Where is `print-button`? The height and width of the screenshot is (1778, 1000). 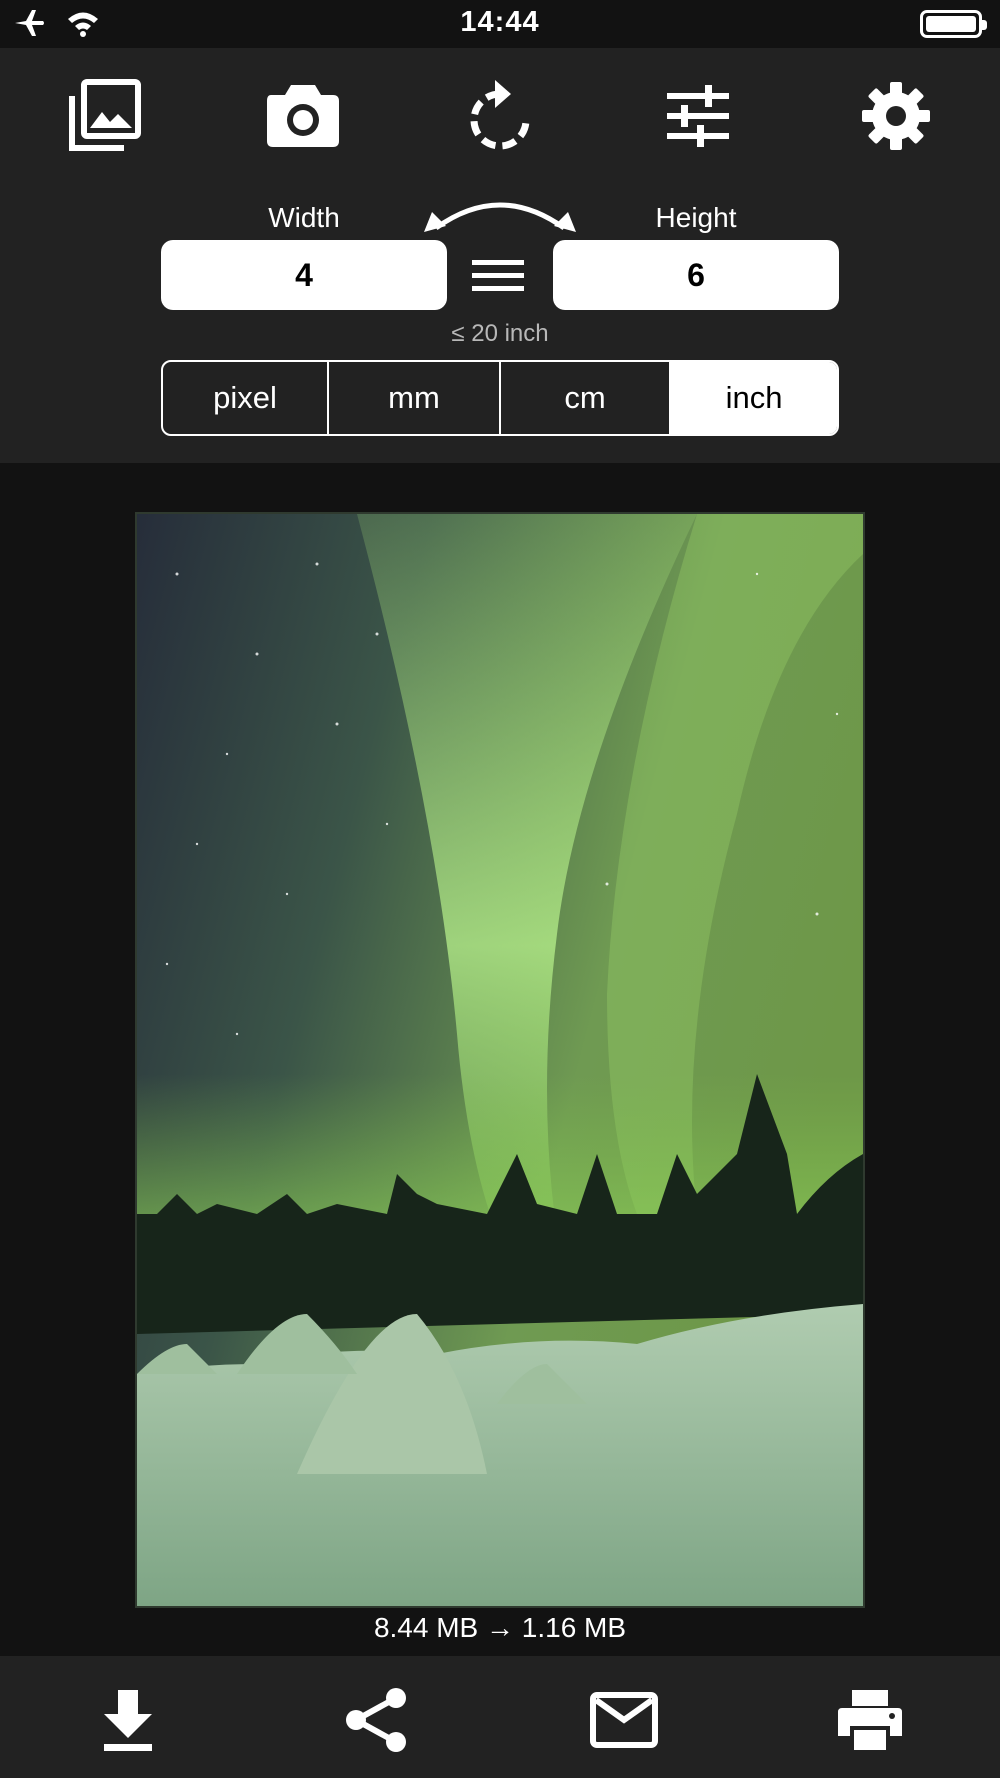
print-button is located at coordinates (870, 1720).